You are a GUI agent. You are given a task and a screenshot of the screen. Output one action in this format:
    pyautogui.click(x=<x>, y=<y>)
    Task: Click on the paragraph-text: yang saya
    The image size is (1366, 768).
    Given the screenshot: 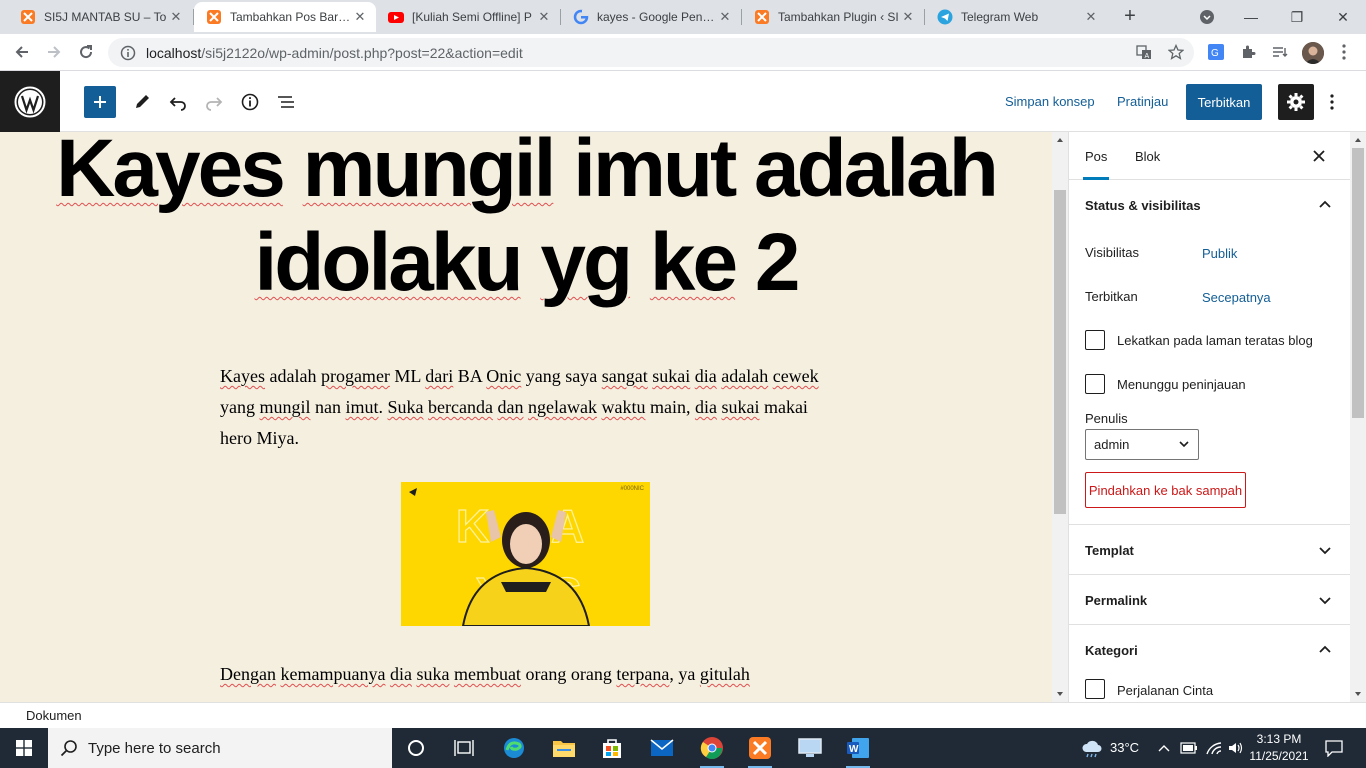 What is the action you would take?
    pyautogui.click(x=561, y=376)
    